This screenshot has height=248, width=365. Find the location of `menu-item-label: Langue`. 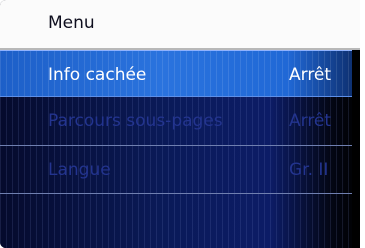

menu-item-label: Langue is located at coordinates (79, 170).